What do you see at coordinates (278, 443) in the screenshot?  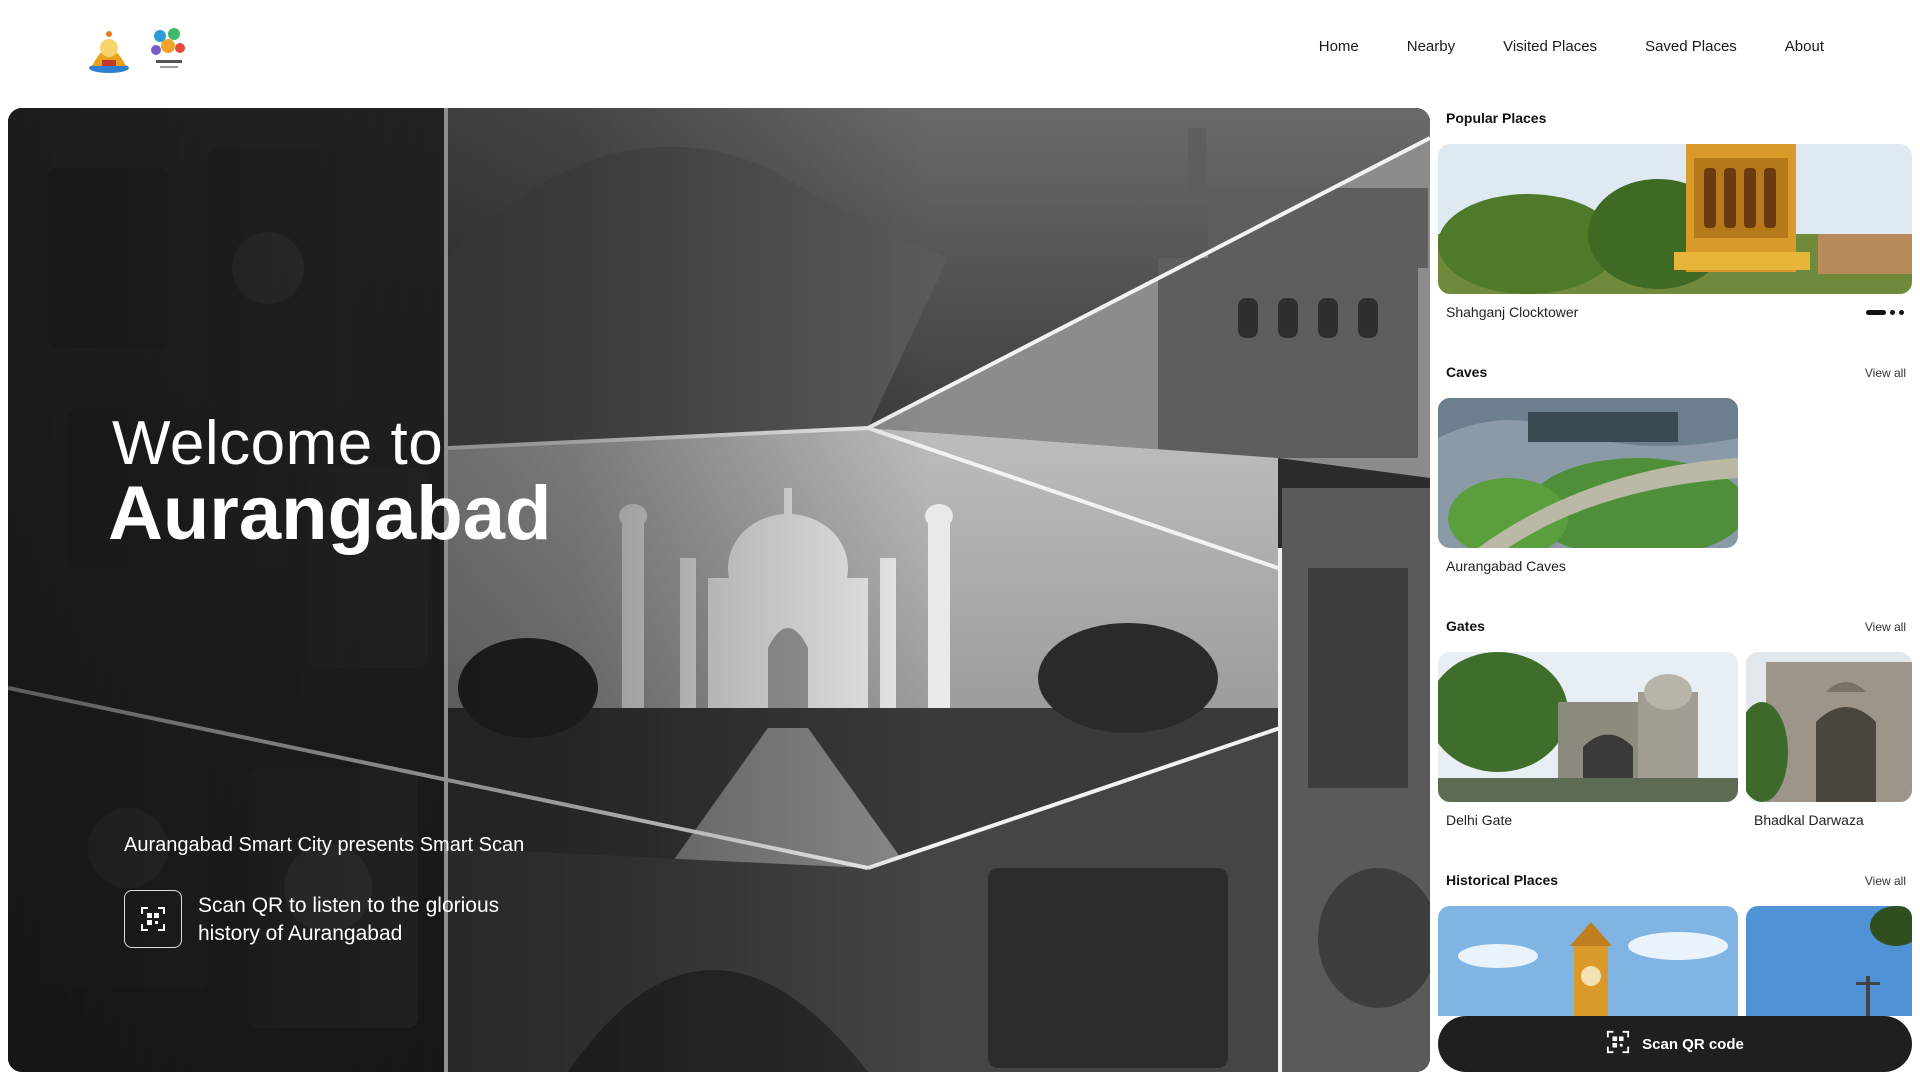 I see `hero-welcome-text: Welcome to` at bounding box center [278, 443].